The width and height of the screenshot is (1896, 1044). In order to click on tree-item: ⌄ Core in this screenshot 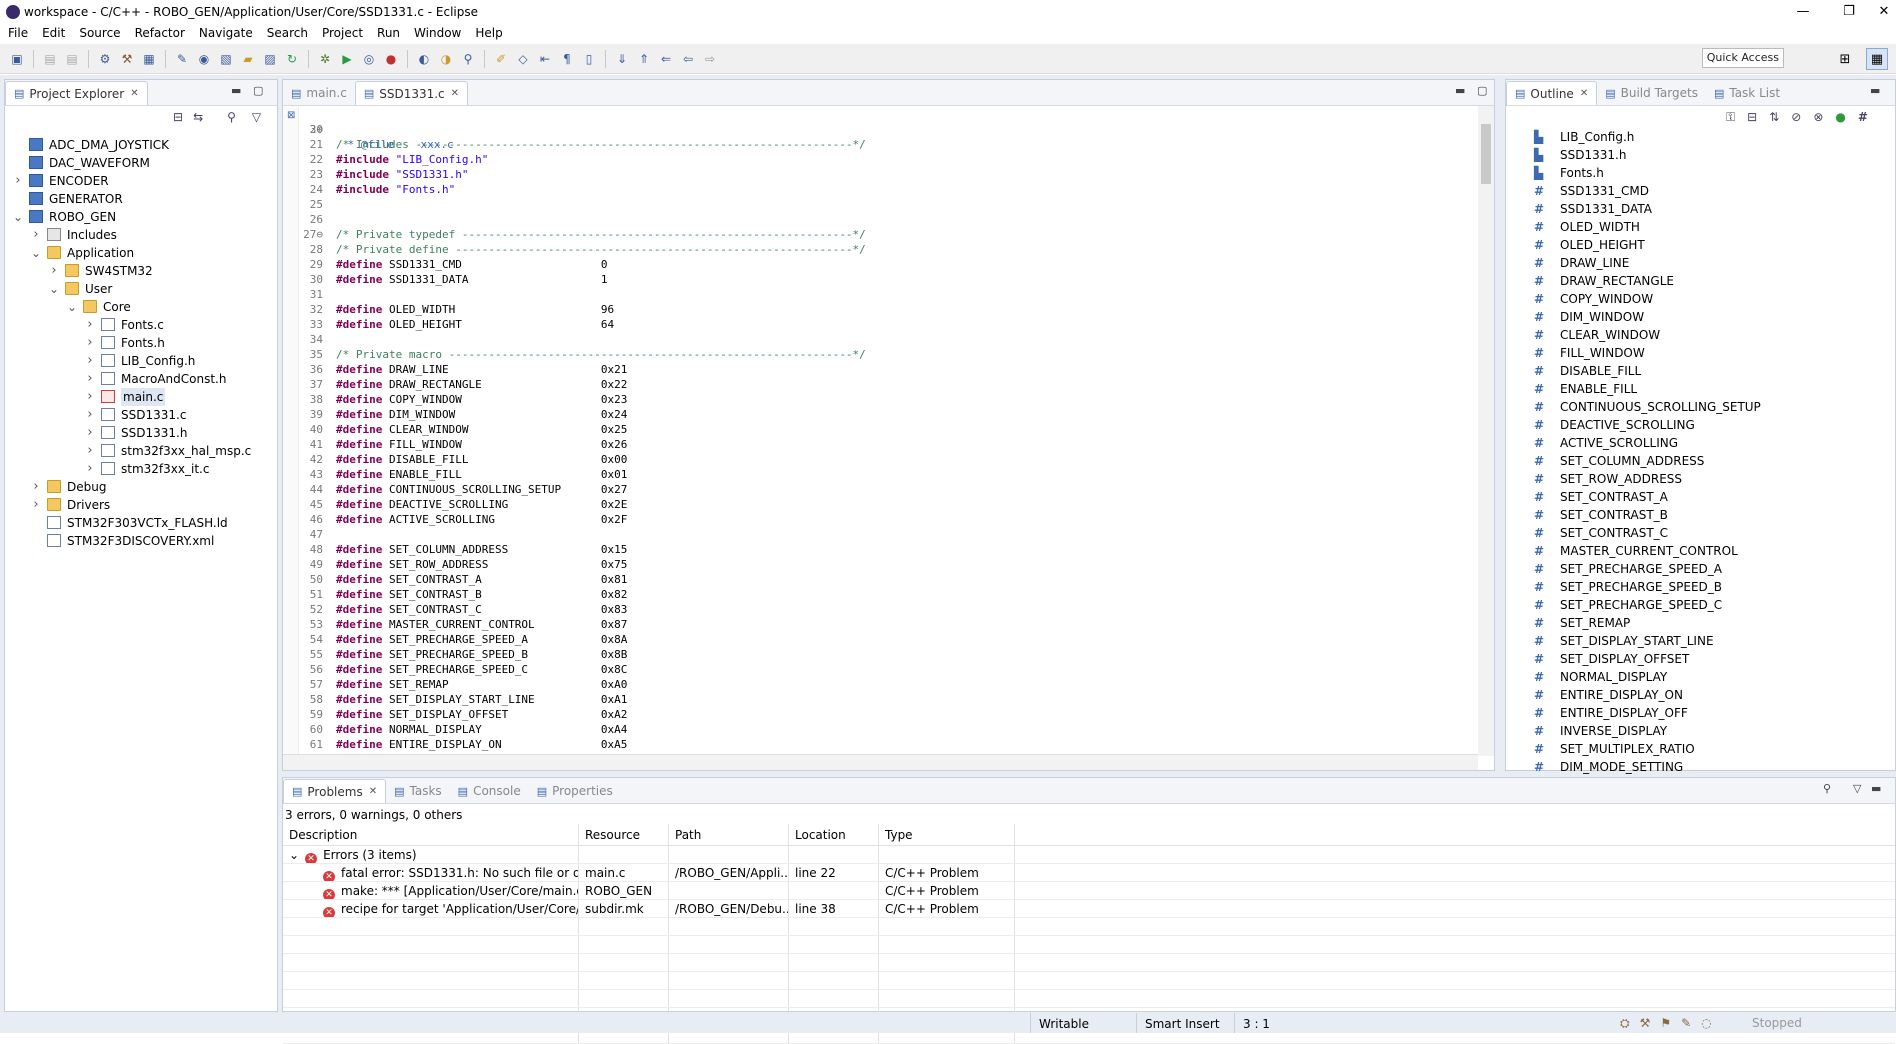, I will do `click(141, 307)`.